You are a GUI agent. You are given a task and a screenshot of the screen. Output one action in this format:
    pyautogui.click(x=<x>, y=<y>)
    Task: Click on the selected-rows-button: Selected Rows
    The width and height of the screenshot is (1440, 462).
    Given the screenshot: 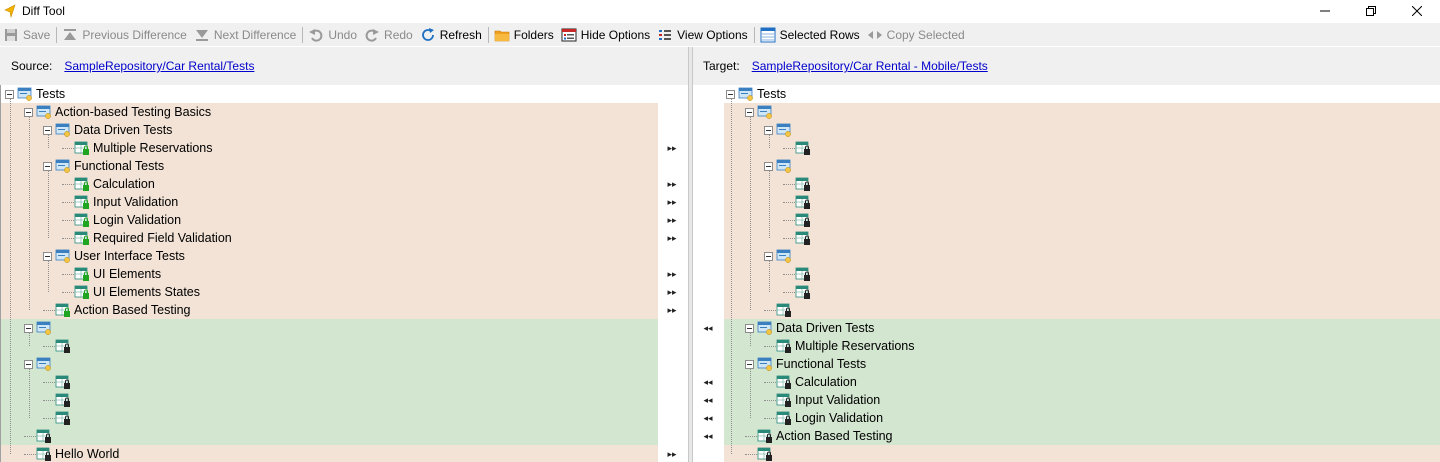 What is the action you would take?
    pyautogui.click(x=810, y=35)
    